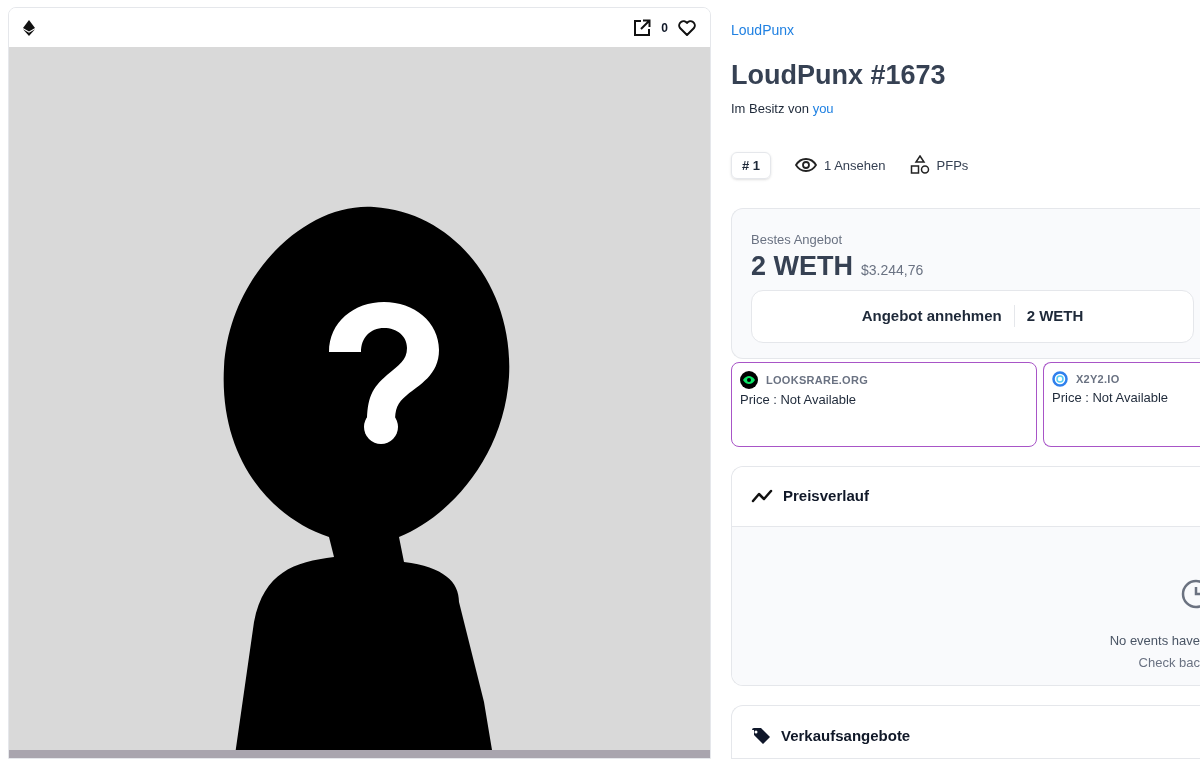 This screenshot has width=1200, height=759. What do you see at coordinates (763, 30) in the screenshot?
I see `collection-link: LoudPunx` at bounding box center [763, 30].